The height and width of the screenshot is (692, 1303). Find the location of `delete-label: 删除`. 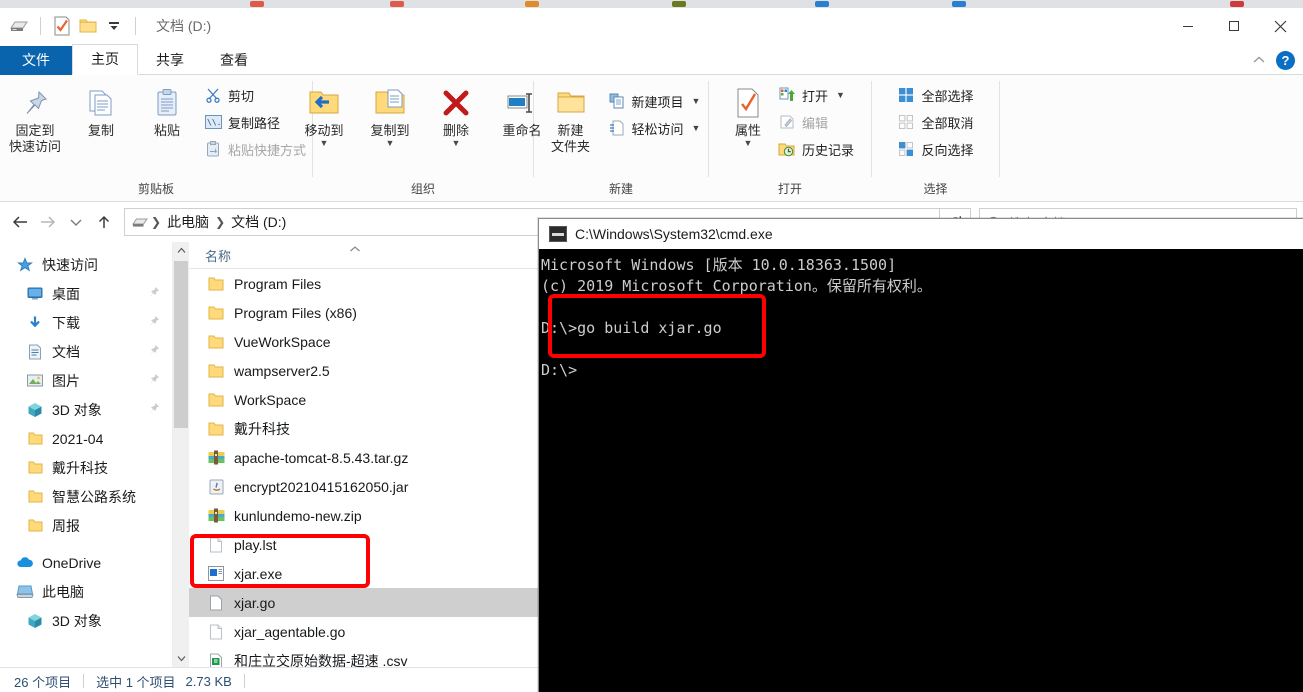

delete-label: 删除 is located at coordinates (455, 130).